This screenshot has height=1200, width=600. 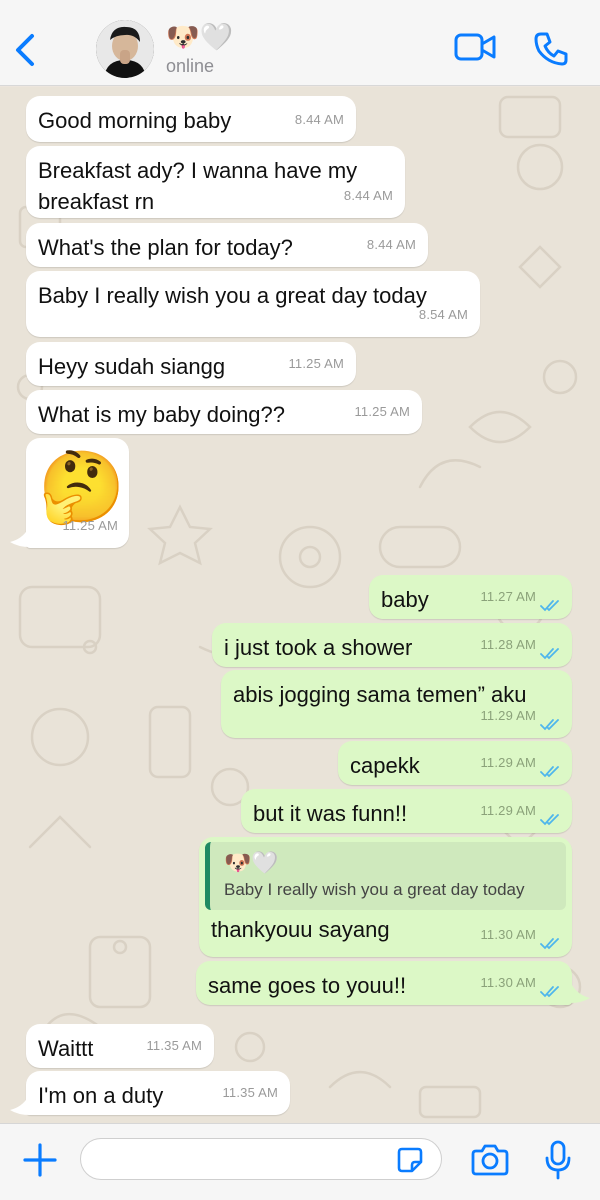 I want to click on phone-call-icon, so click(x=551, y=49).